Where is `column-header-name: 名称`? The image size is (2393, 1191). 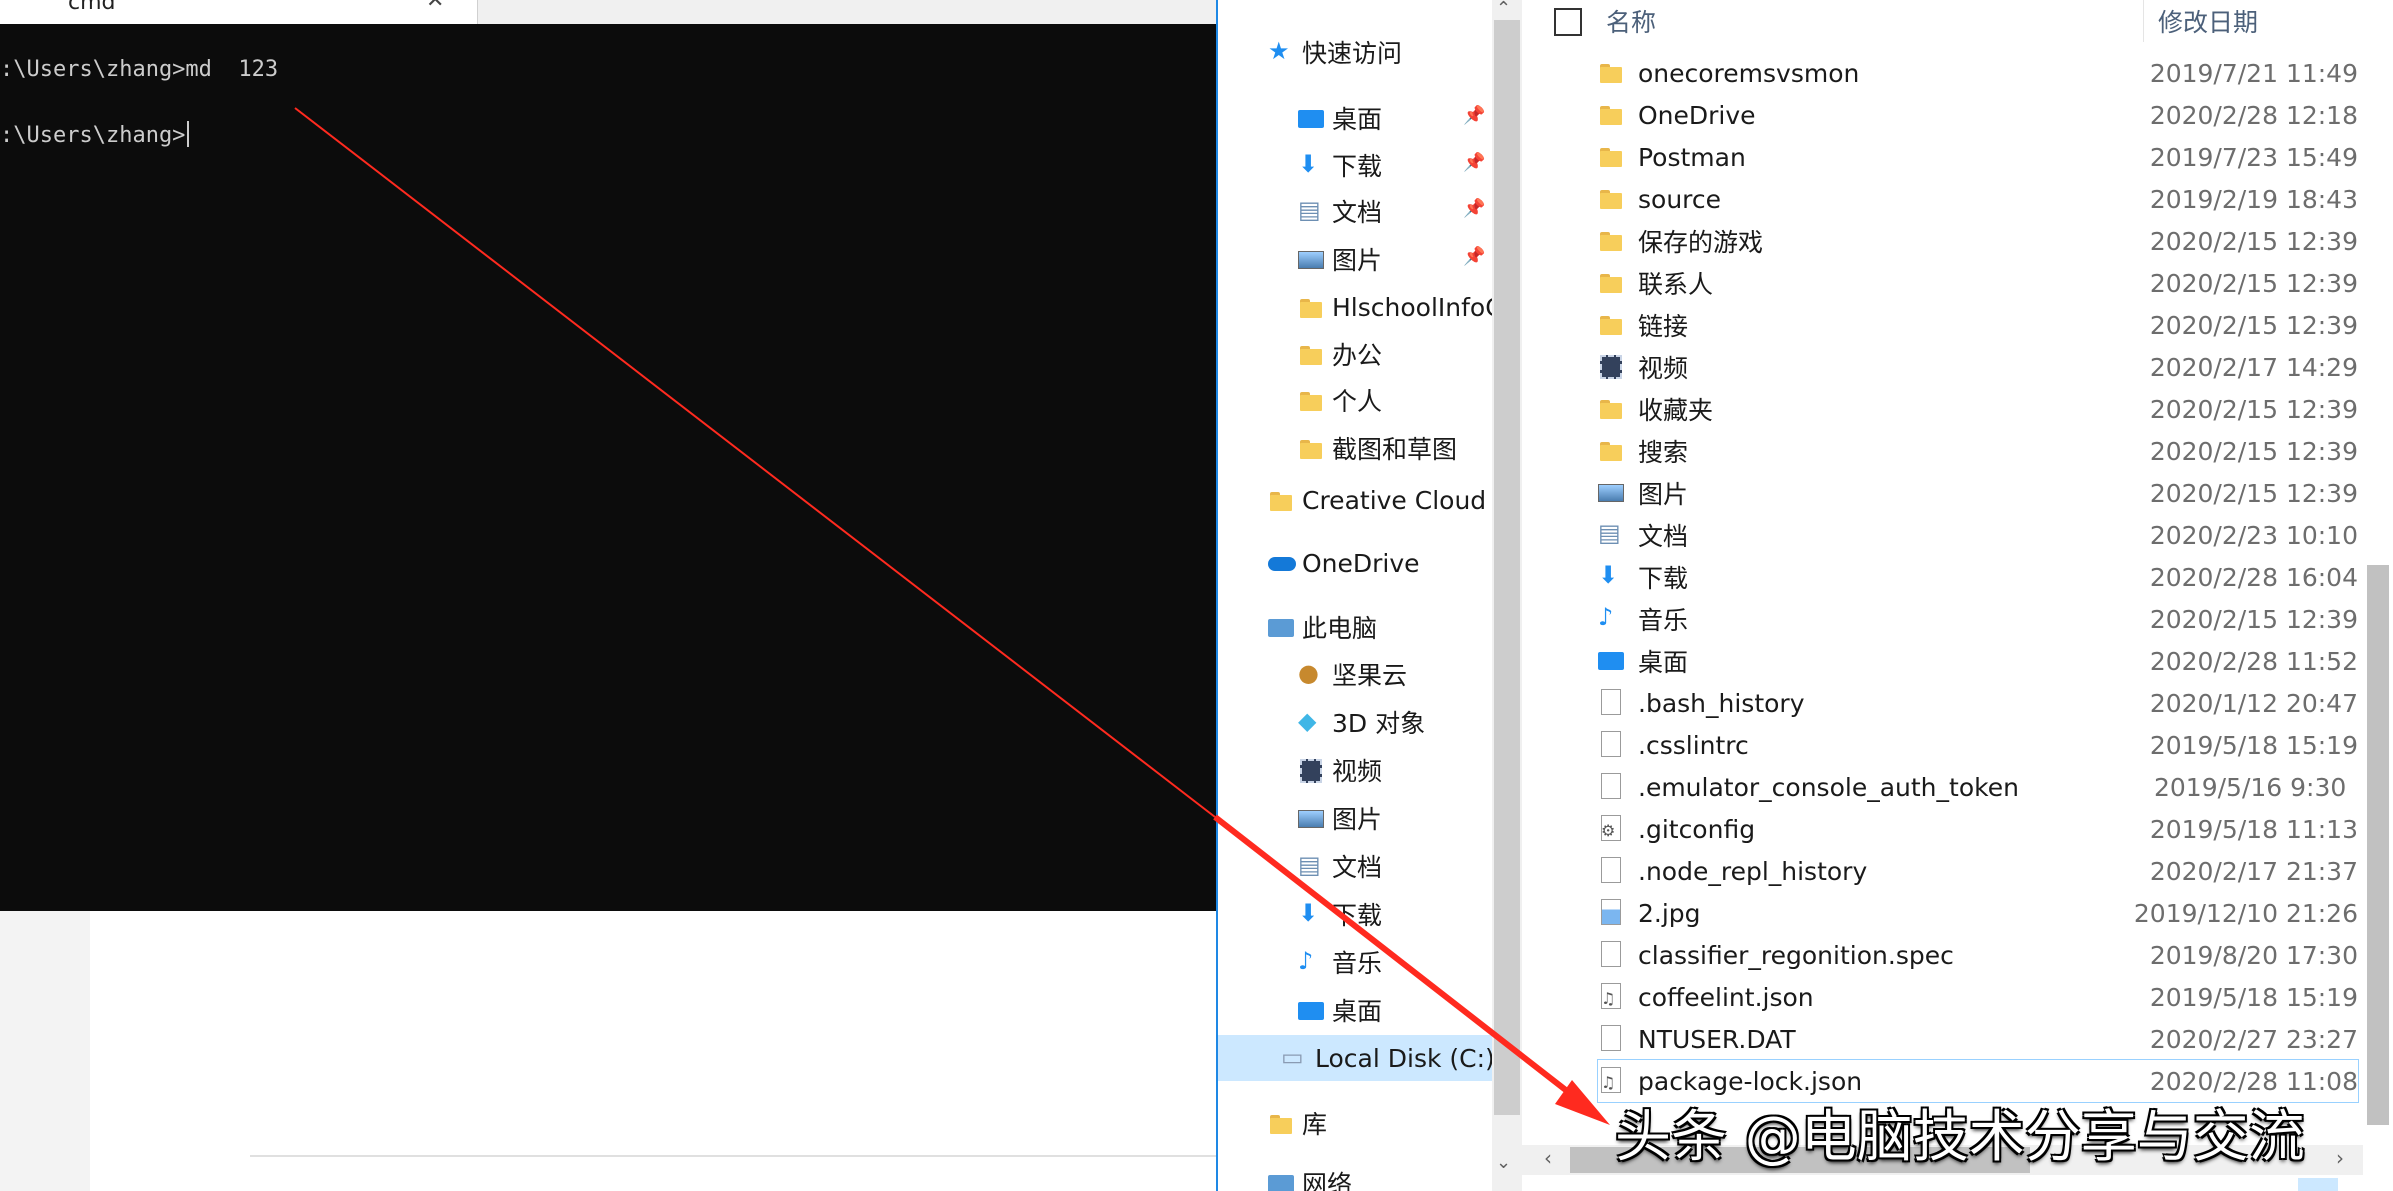
column-header-name: 名称 is located at coordinates (1631, 21).